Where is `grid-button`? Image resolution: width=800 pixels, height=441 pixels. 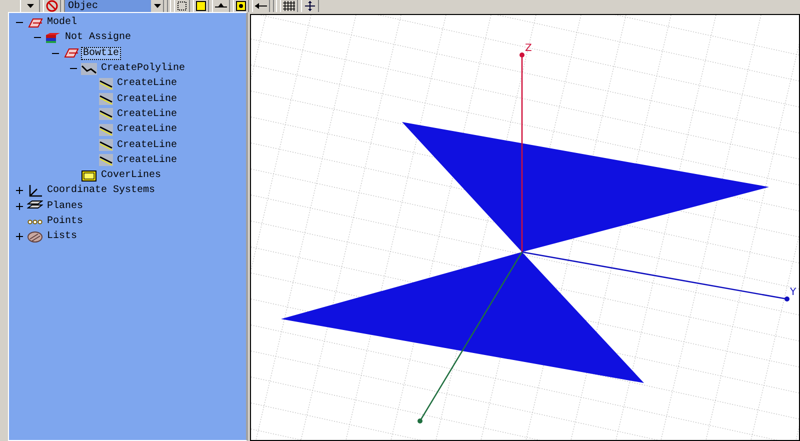
grid-button is located at coordinates (289, 6).